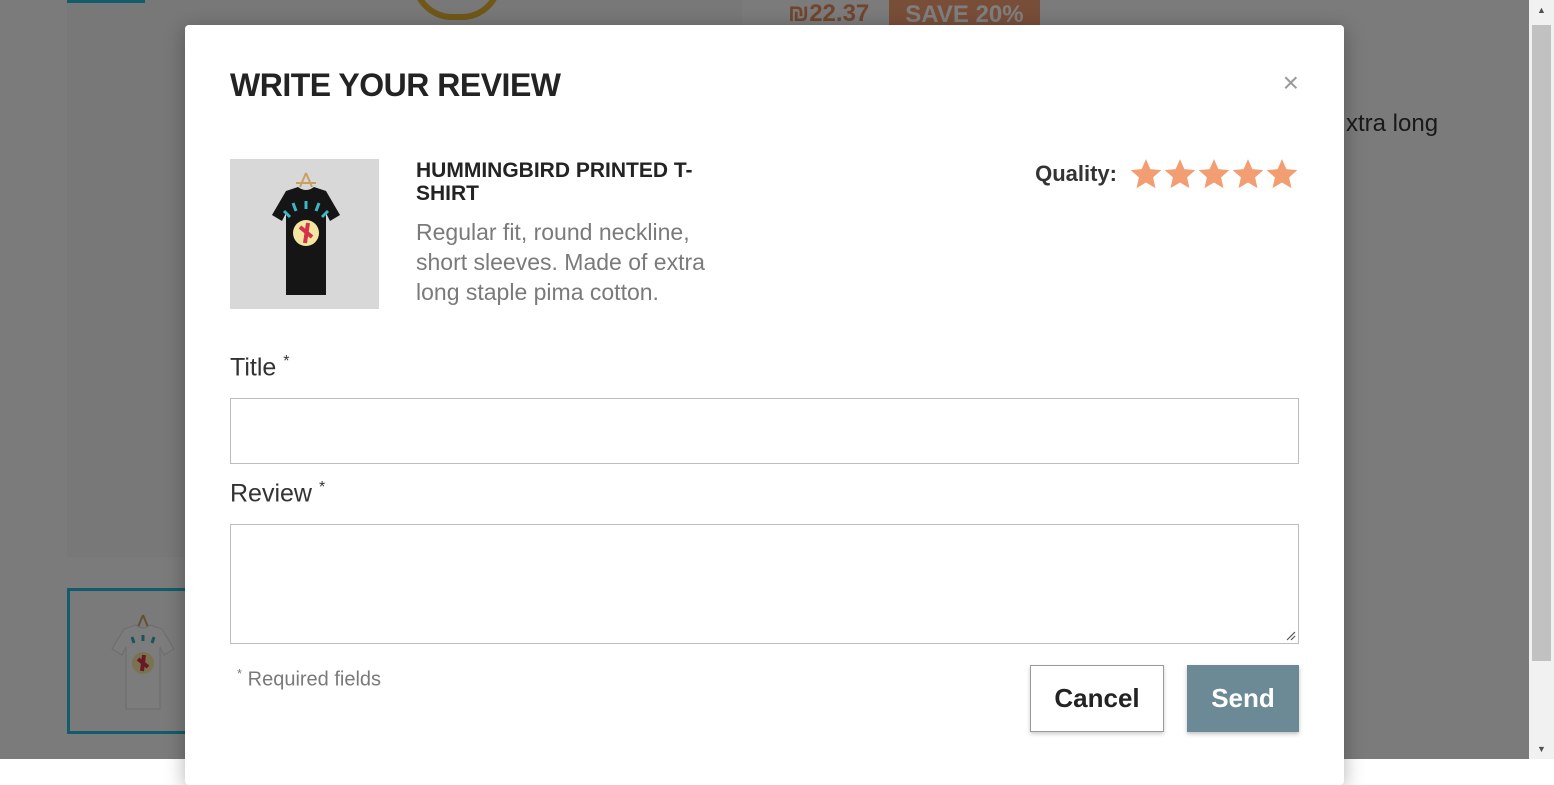 The width and height of the screenshot is (1554, 785). Describe the element at coordinates (395, 85) in the screenshot. I see `modal-title: WRITE YOUR REVIEW` at that location.